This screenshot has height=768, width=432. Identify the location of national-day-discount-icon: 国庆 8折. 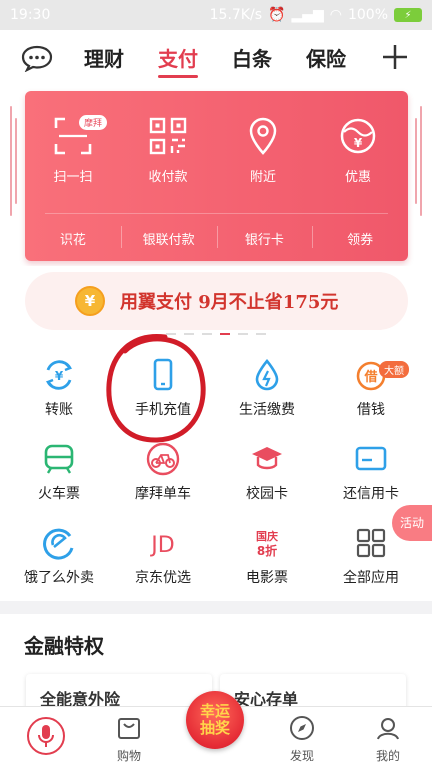
(267, 543).